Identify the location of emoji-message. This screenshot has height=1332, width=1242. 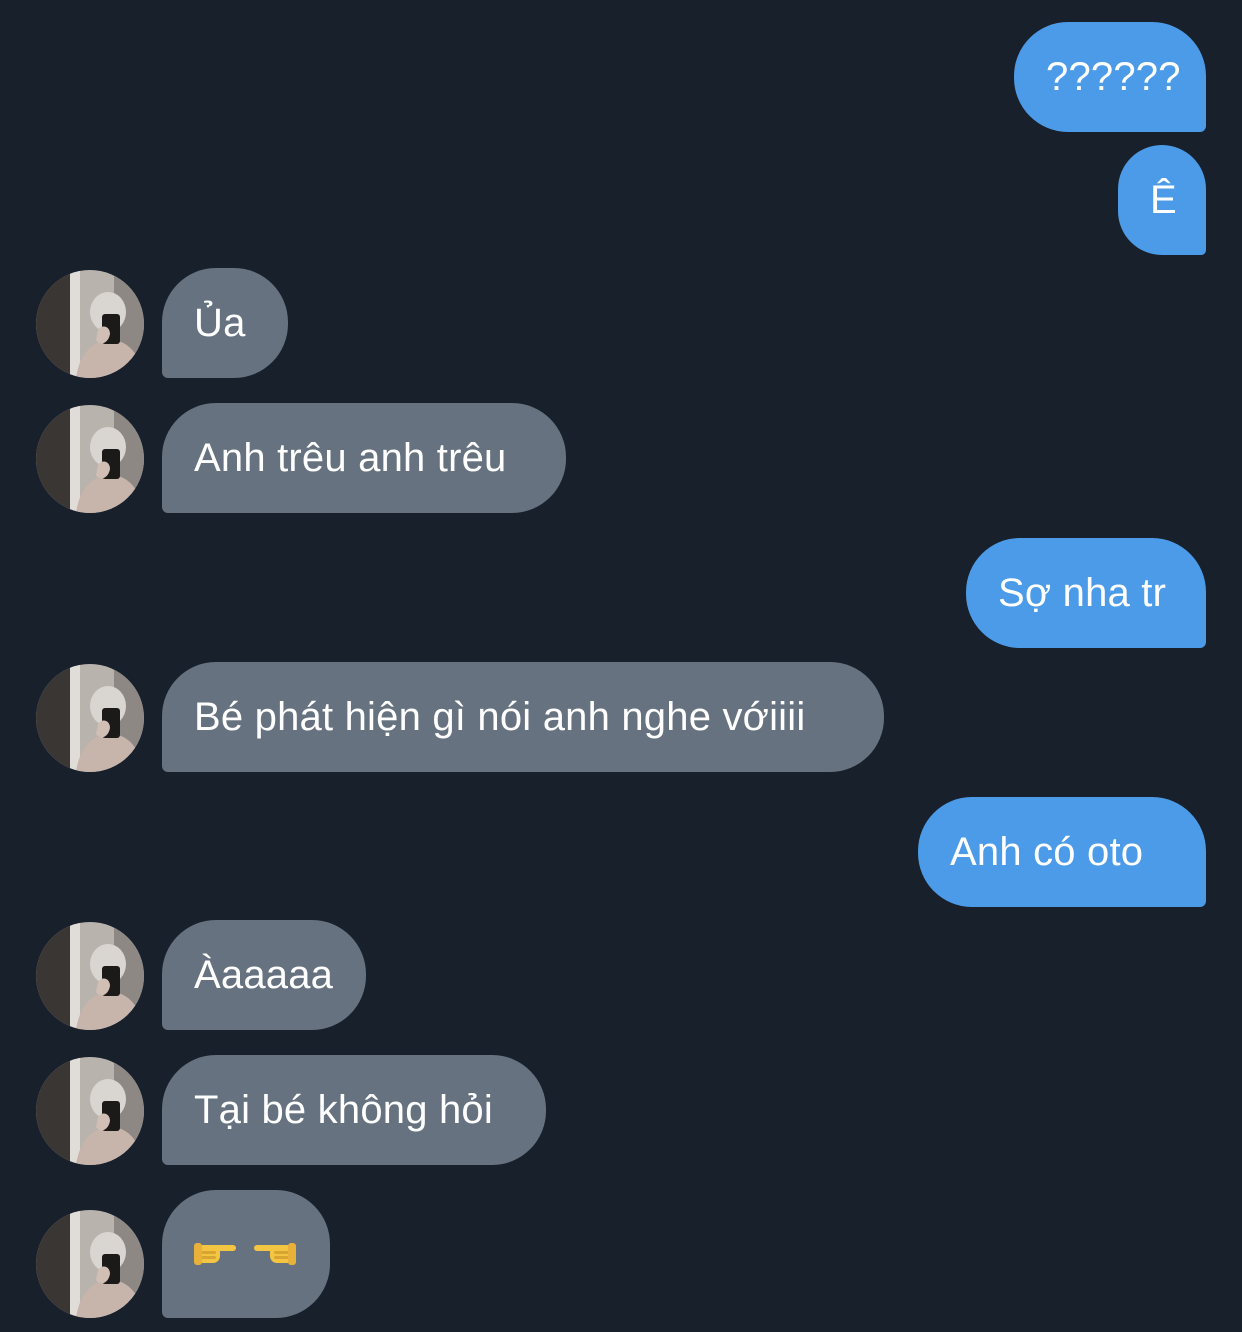
(245, 1254).